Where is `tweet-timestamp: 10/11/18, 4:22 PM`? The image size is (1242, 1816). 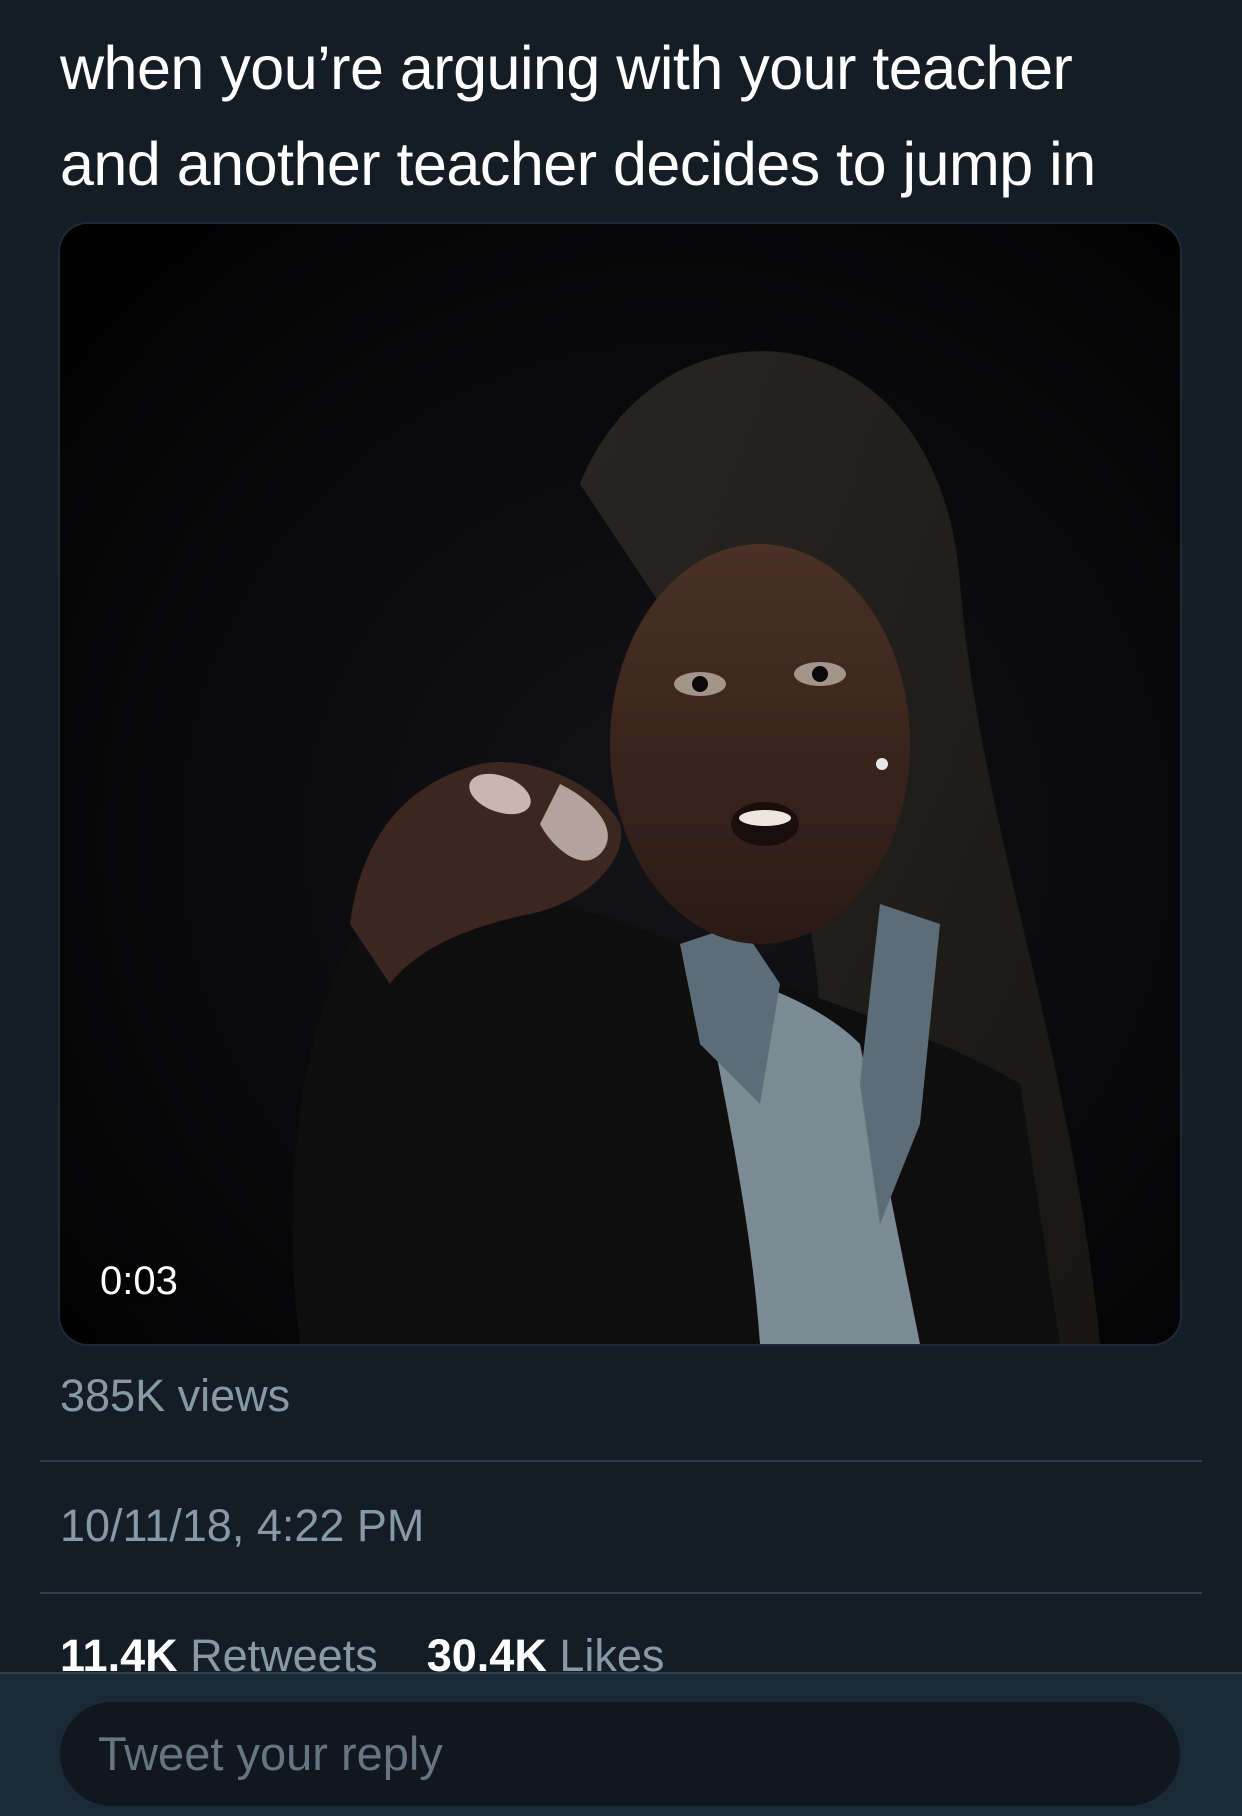 tweet-timestamp: 10/11/18, 4:22 PM is located at coordinates (242, 1525).